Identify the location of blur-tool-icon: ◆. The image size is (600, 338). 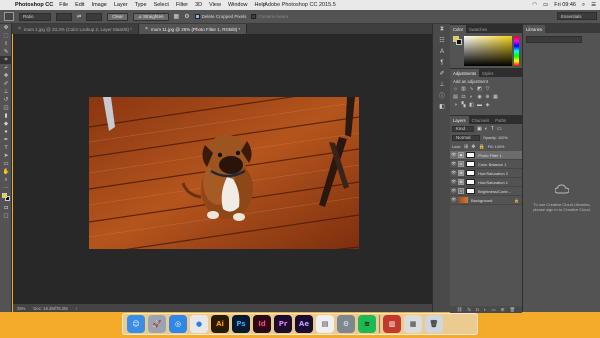
(6, 124).